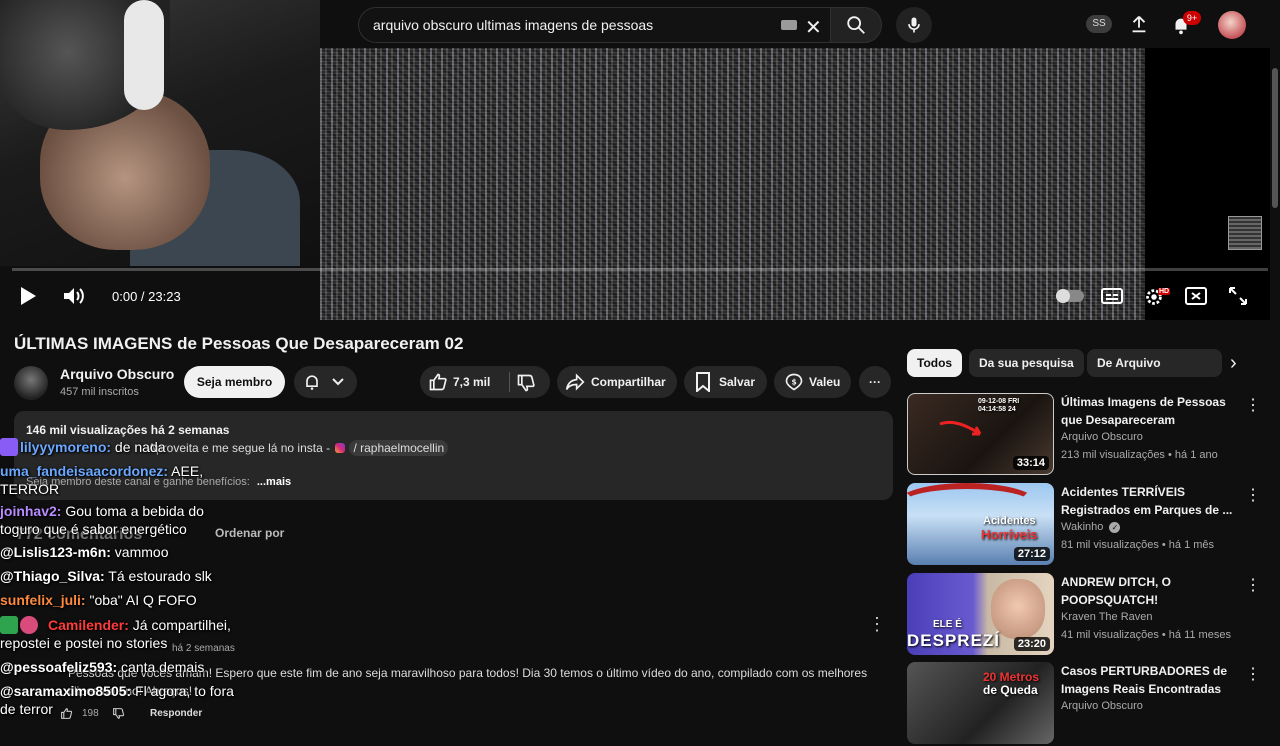  What do you see at coordinates (52, 576) in the screenshot?
I see `chat-username: @Thiago_Silva:` at bounding box center [52, 576].